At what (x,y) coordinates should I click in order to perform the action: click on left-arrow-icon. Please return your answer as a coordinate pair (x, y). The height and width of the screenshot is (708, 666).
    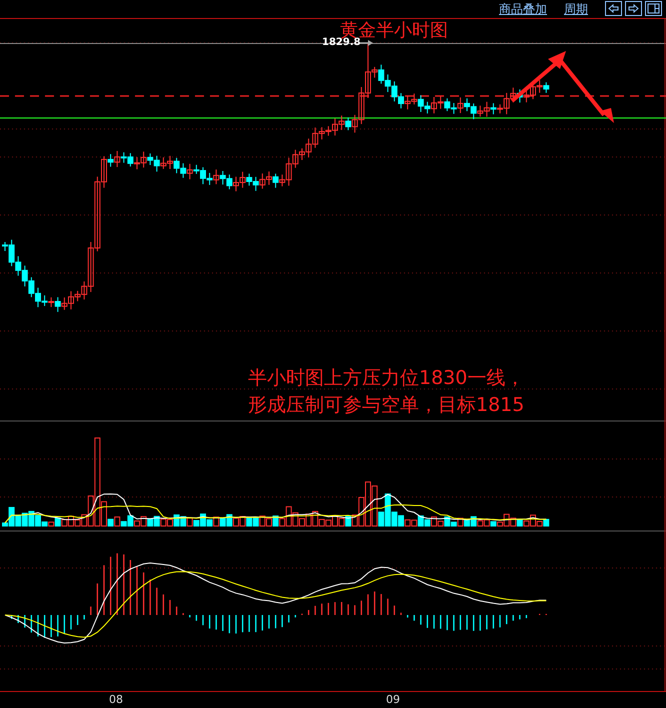
    Looking at the image, I should click on (613, 9).